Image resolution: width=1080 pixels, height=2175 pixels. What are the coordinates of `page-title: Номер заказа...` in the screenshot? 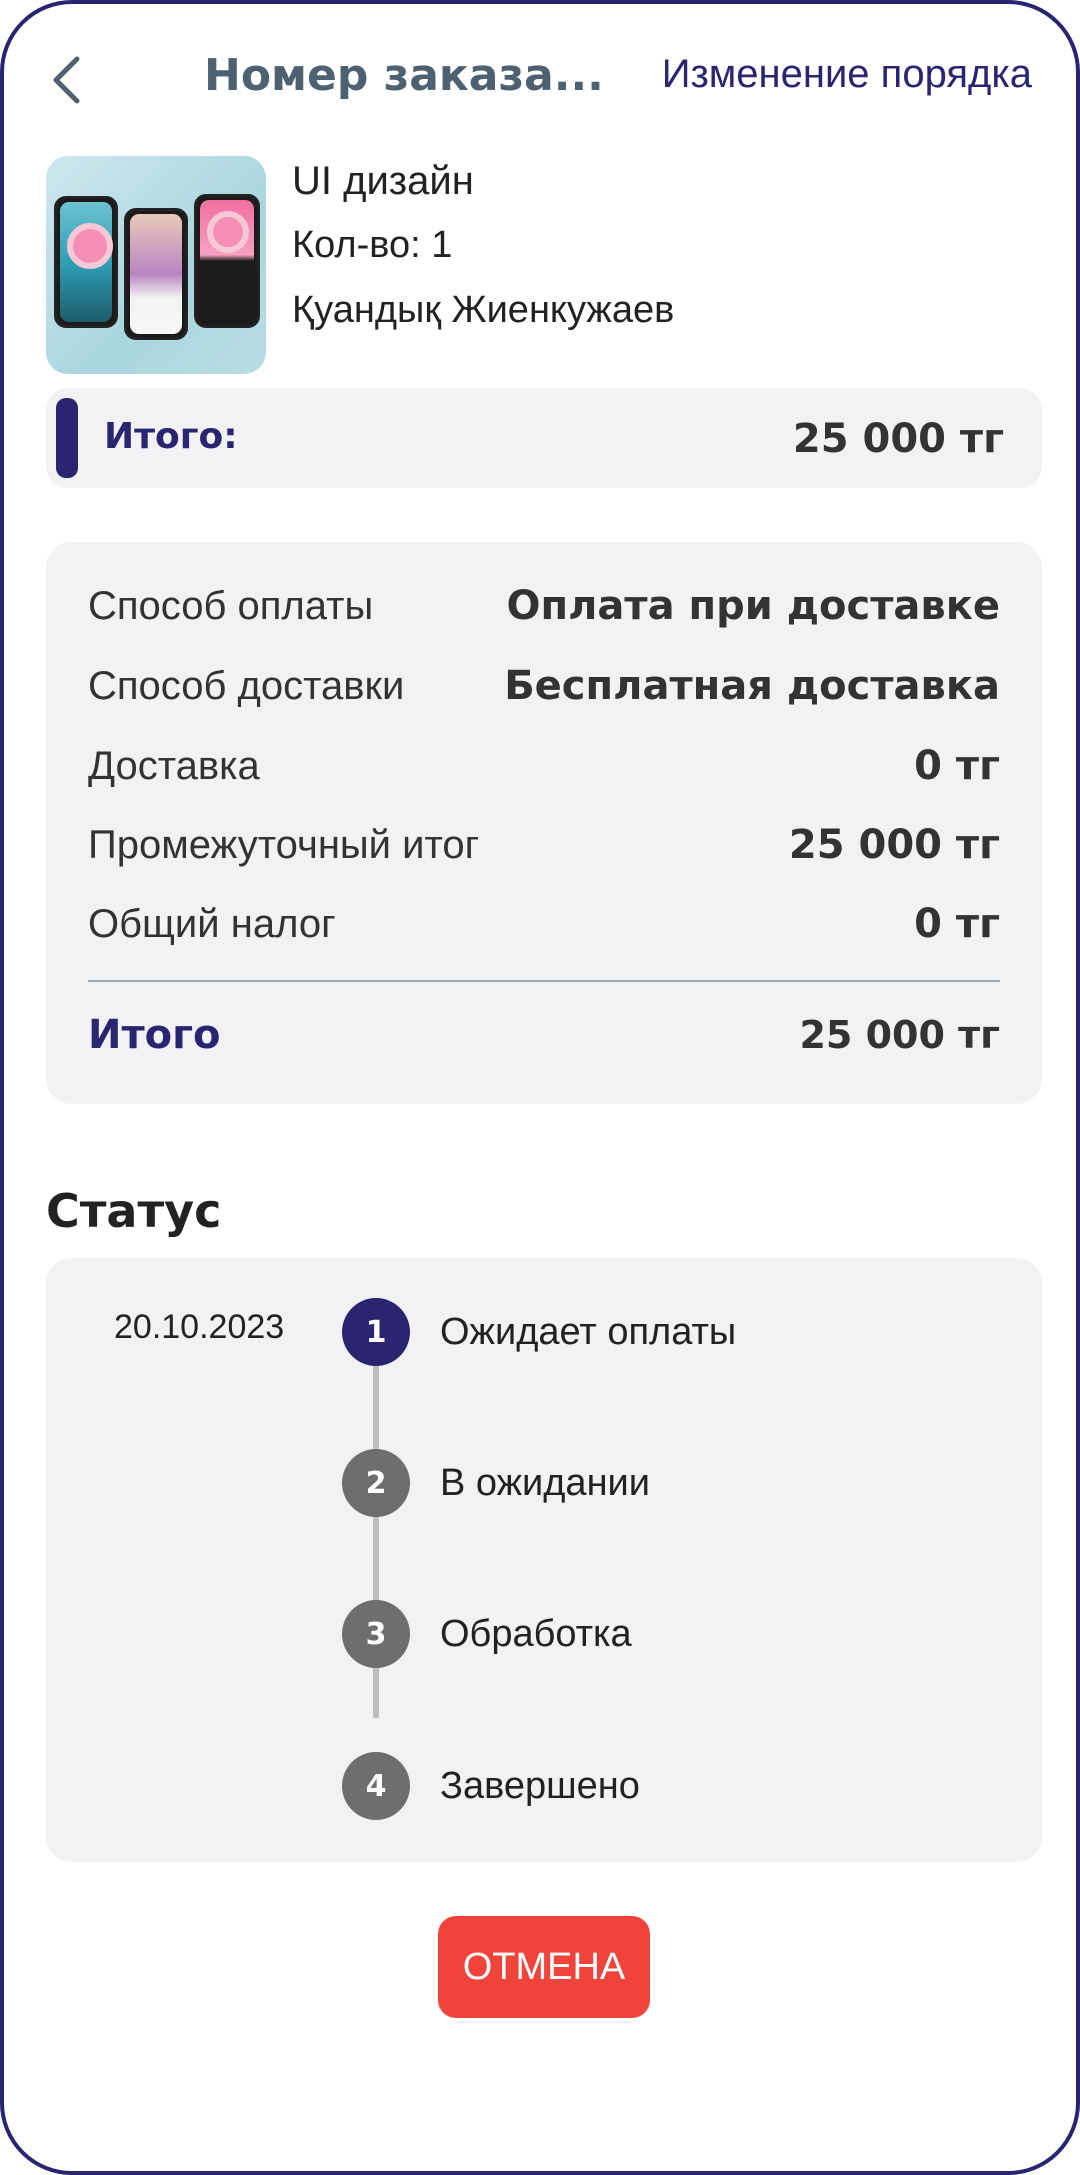 It's located at (404, 75).